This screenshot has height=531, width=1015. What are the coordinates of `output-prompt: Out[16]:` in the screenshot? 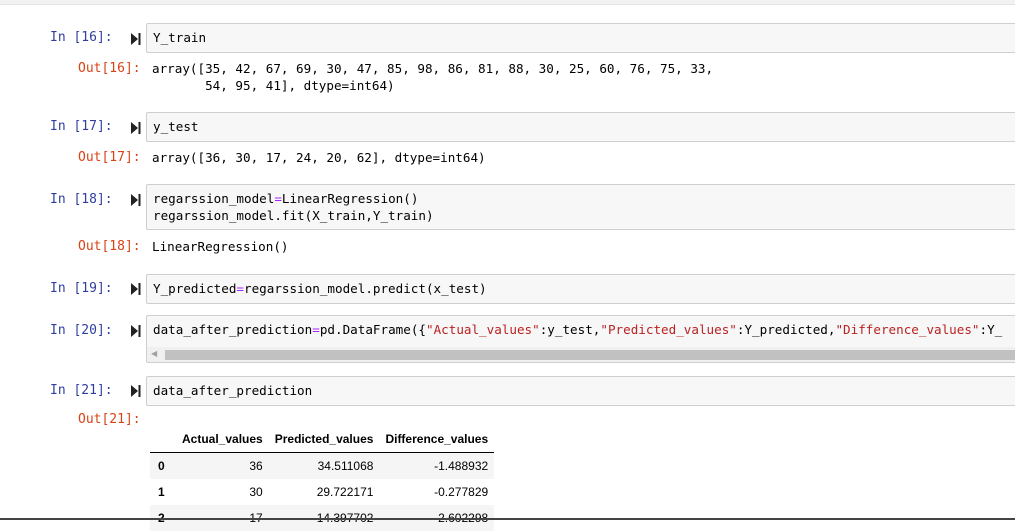 It's located at (109, 68).